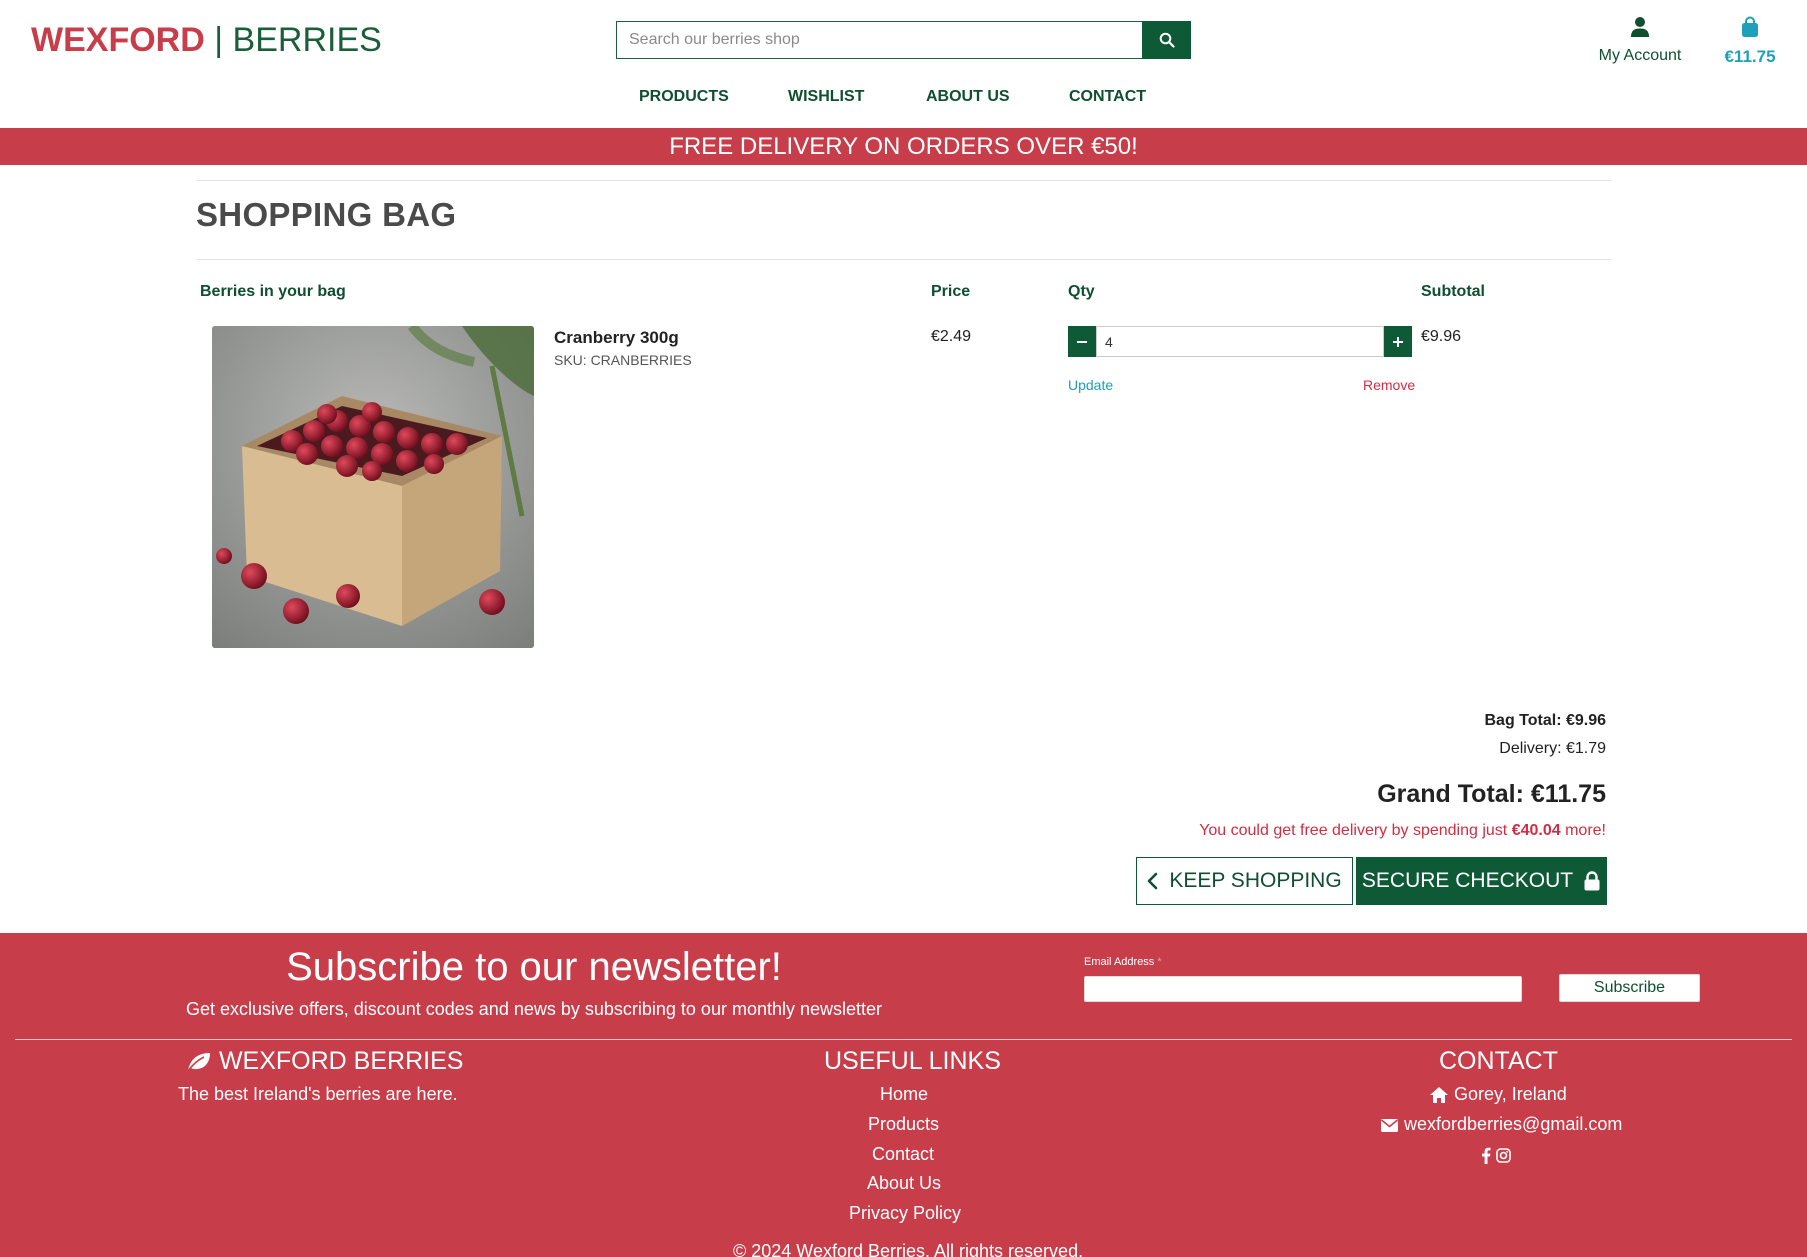 This screenshot has width=1807, height=1257. Describe the element at coordinates (903, 1039) in the screenshot. I see `footer-divider` at that location.